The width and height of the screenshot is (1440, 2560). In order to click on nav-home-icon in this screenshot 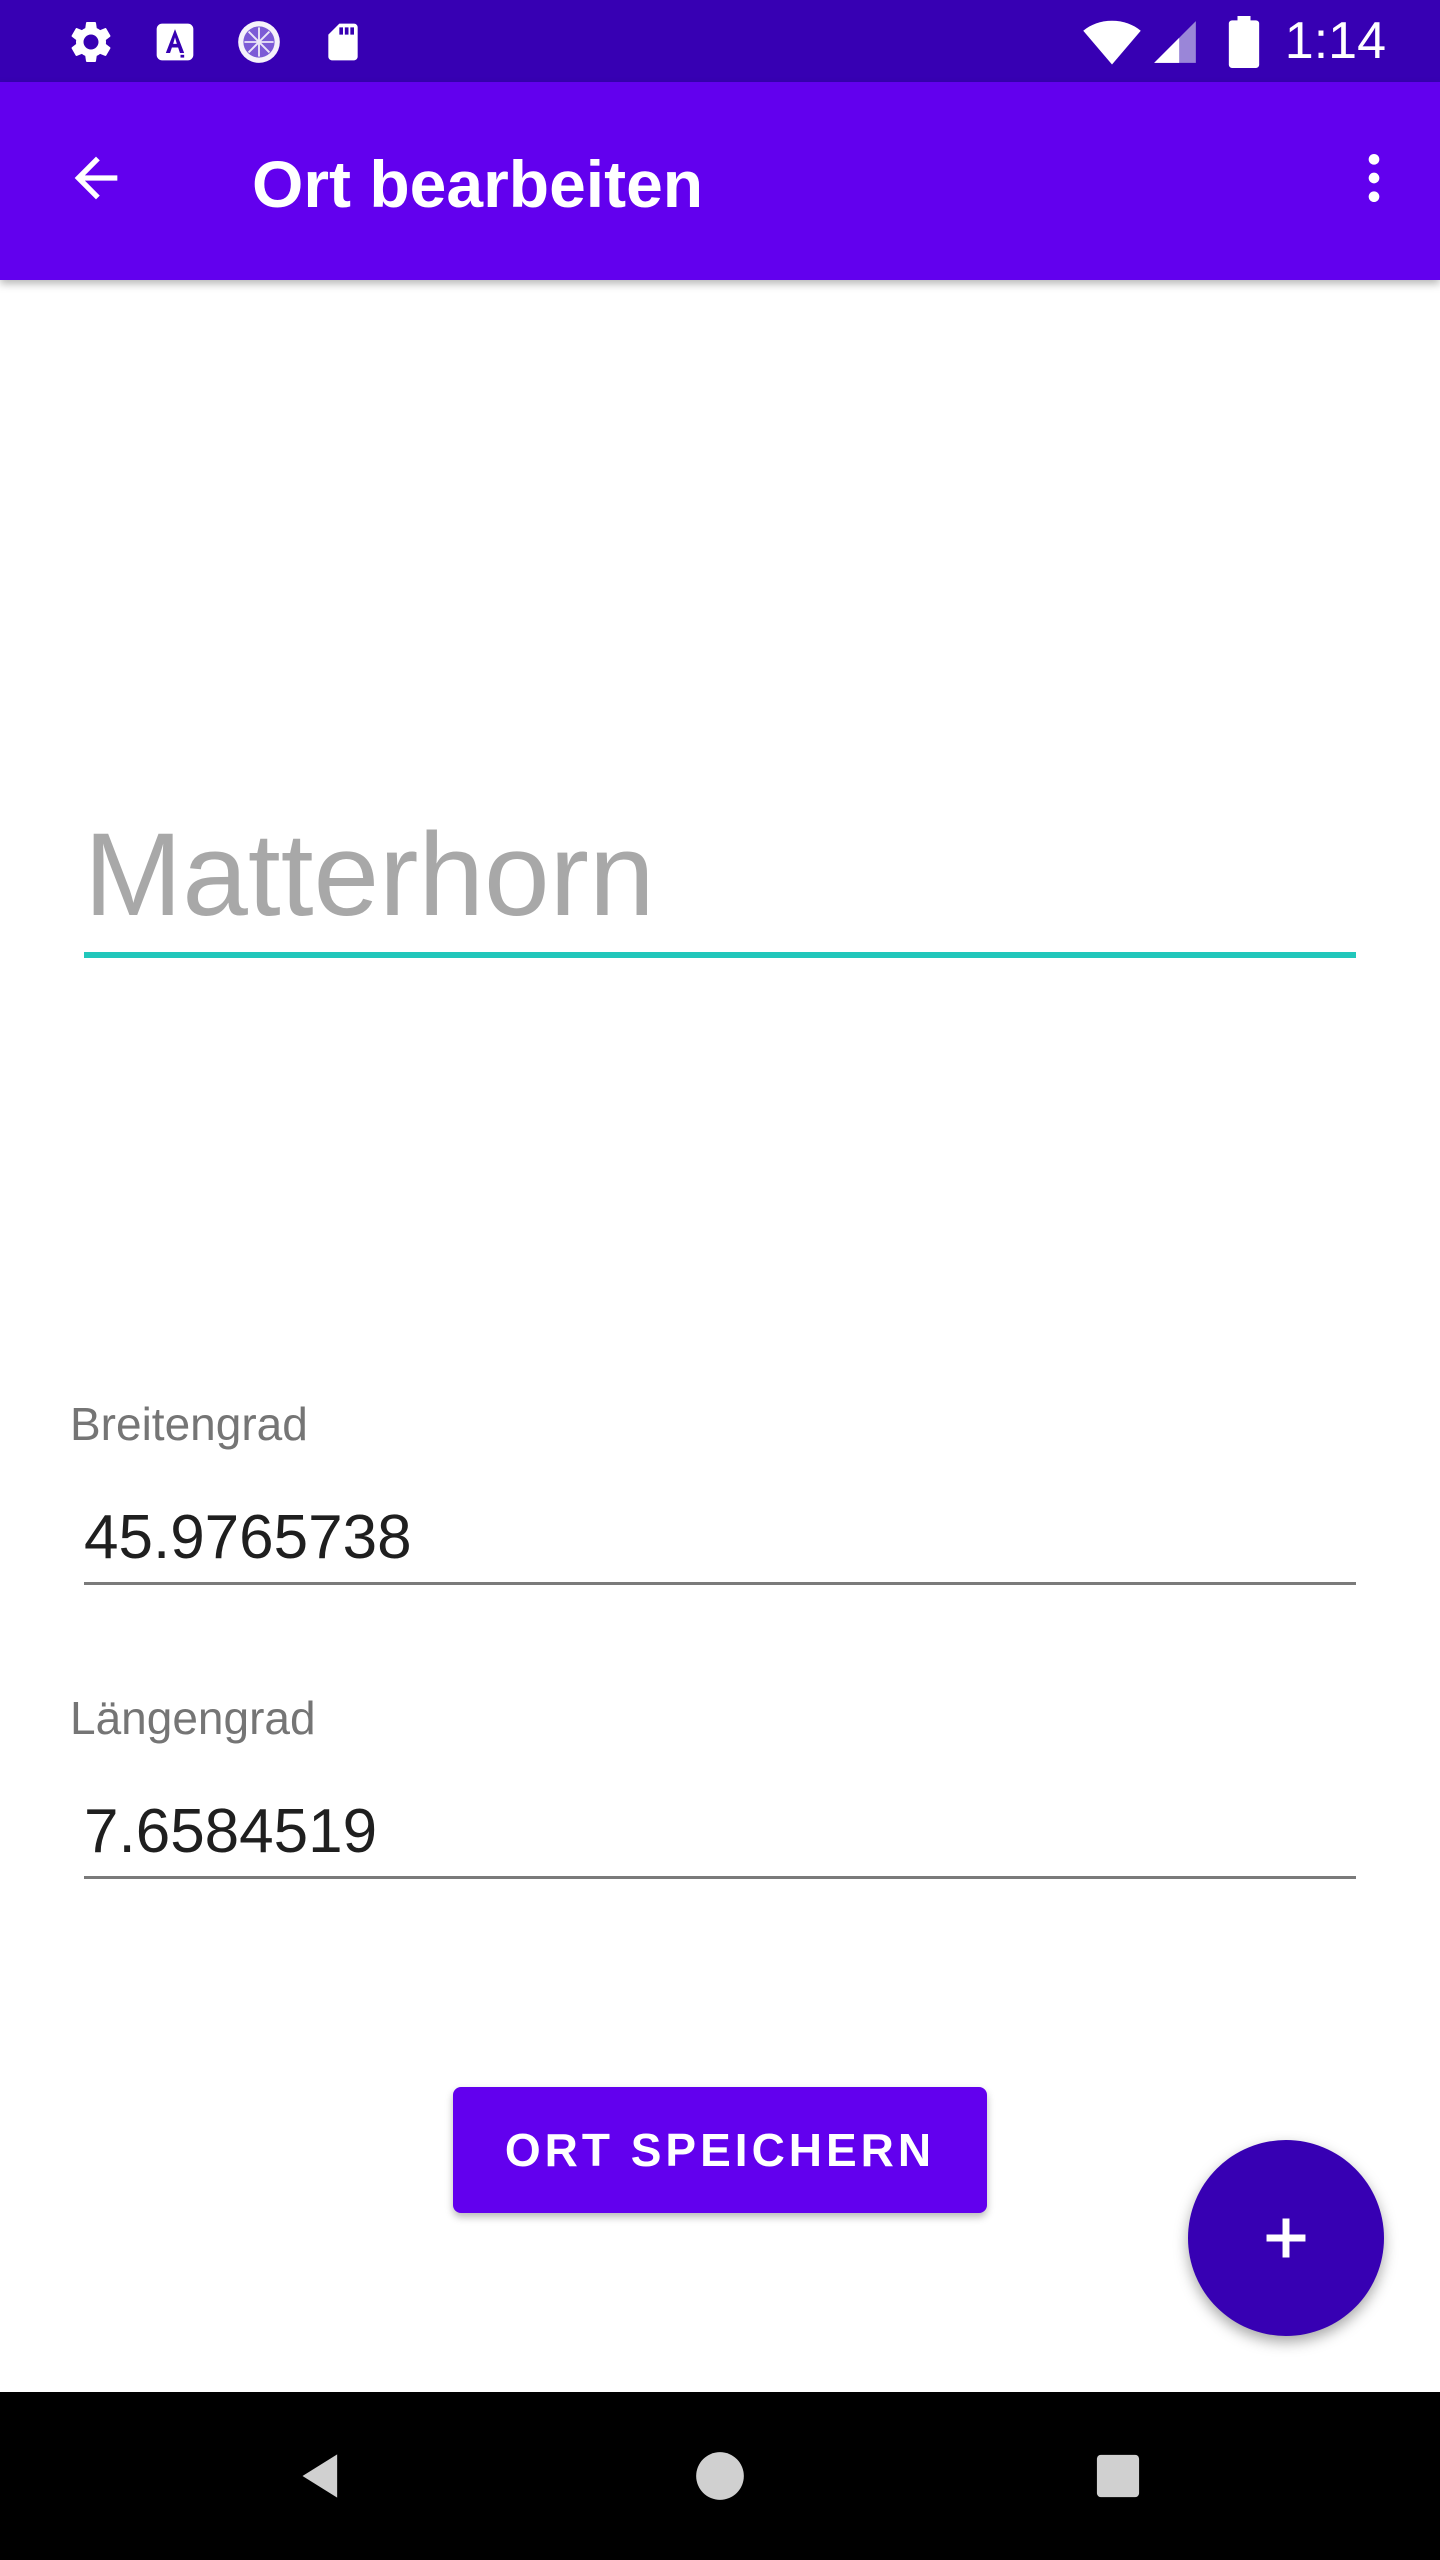, I will do `click(720, 2476)`.